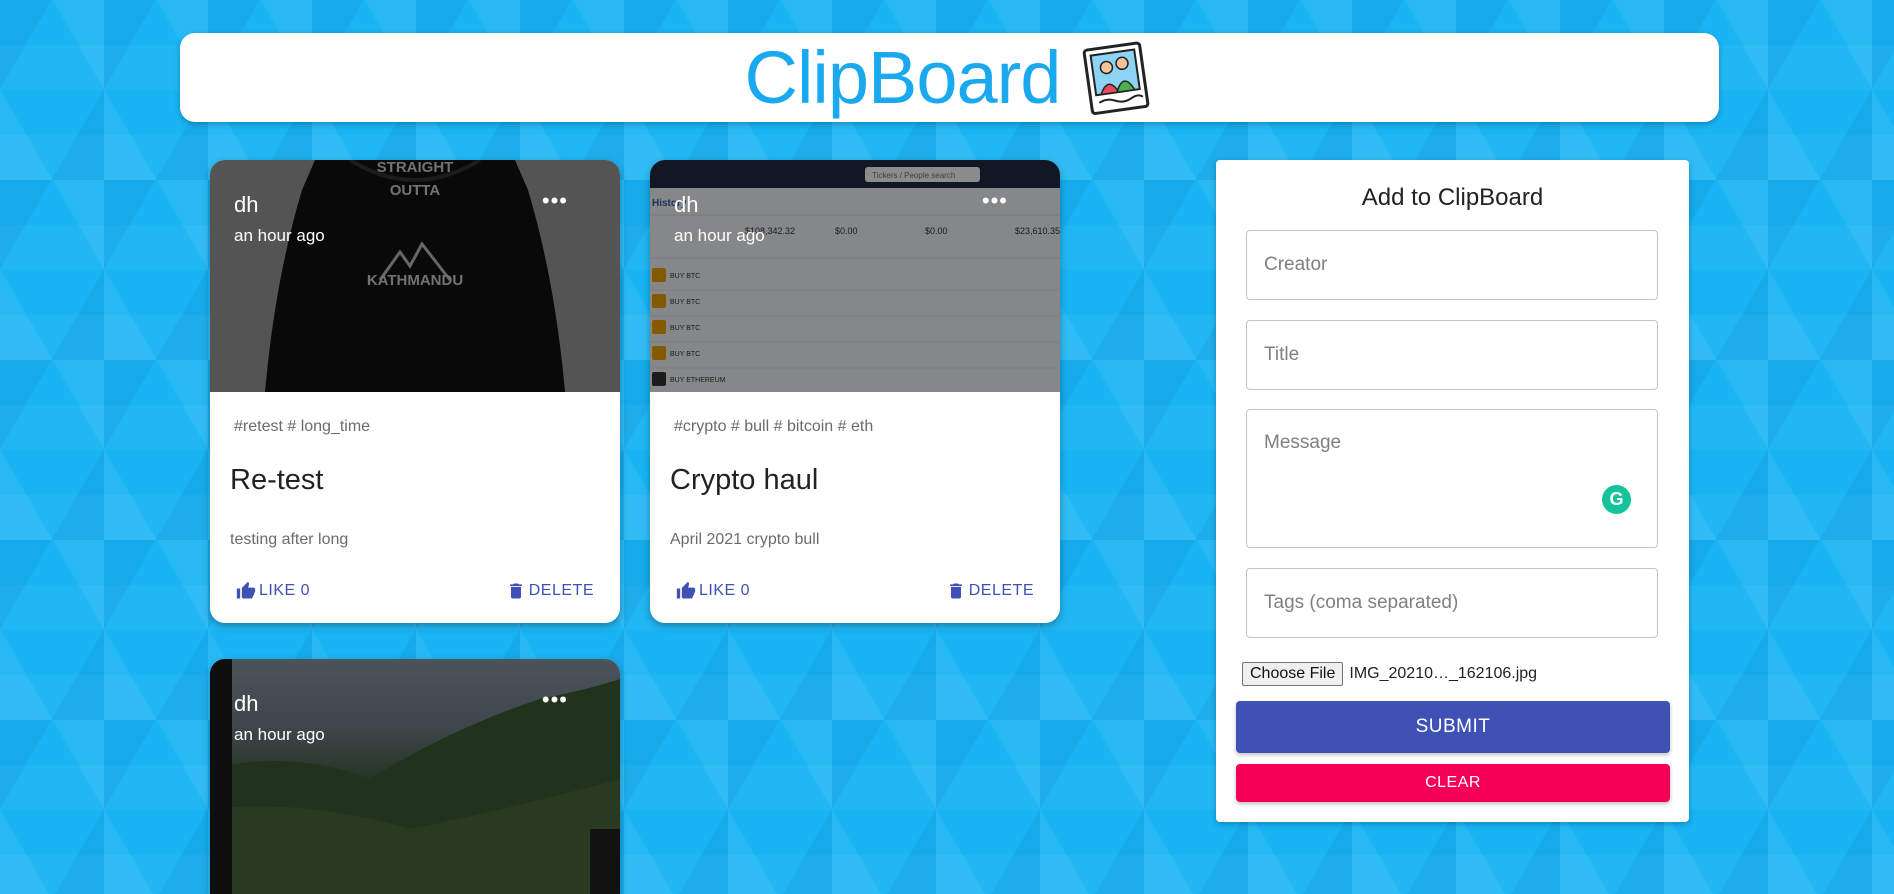 The width and height of the screenshot is (1894, 894). What do you see at coordinates (744, 480) in the screenshot?
I see `post-title: Crypto haul` at bounding box center [744, 480].